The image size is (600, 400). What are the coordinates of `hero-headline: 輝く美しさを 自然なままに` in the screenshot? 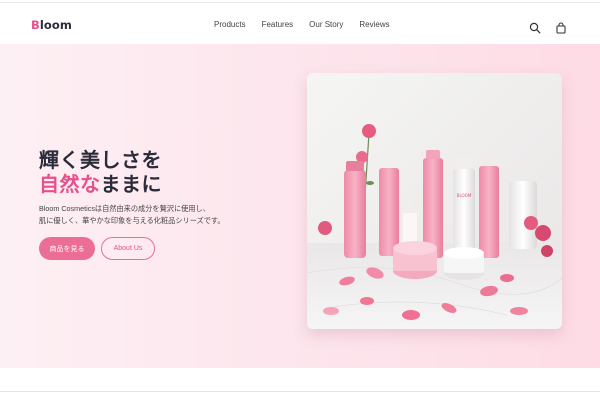 It's located at (100, 172).